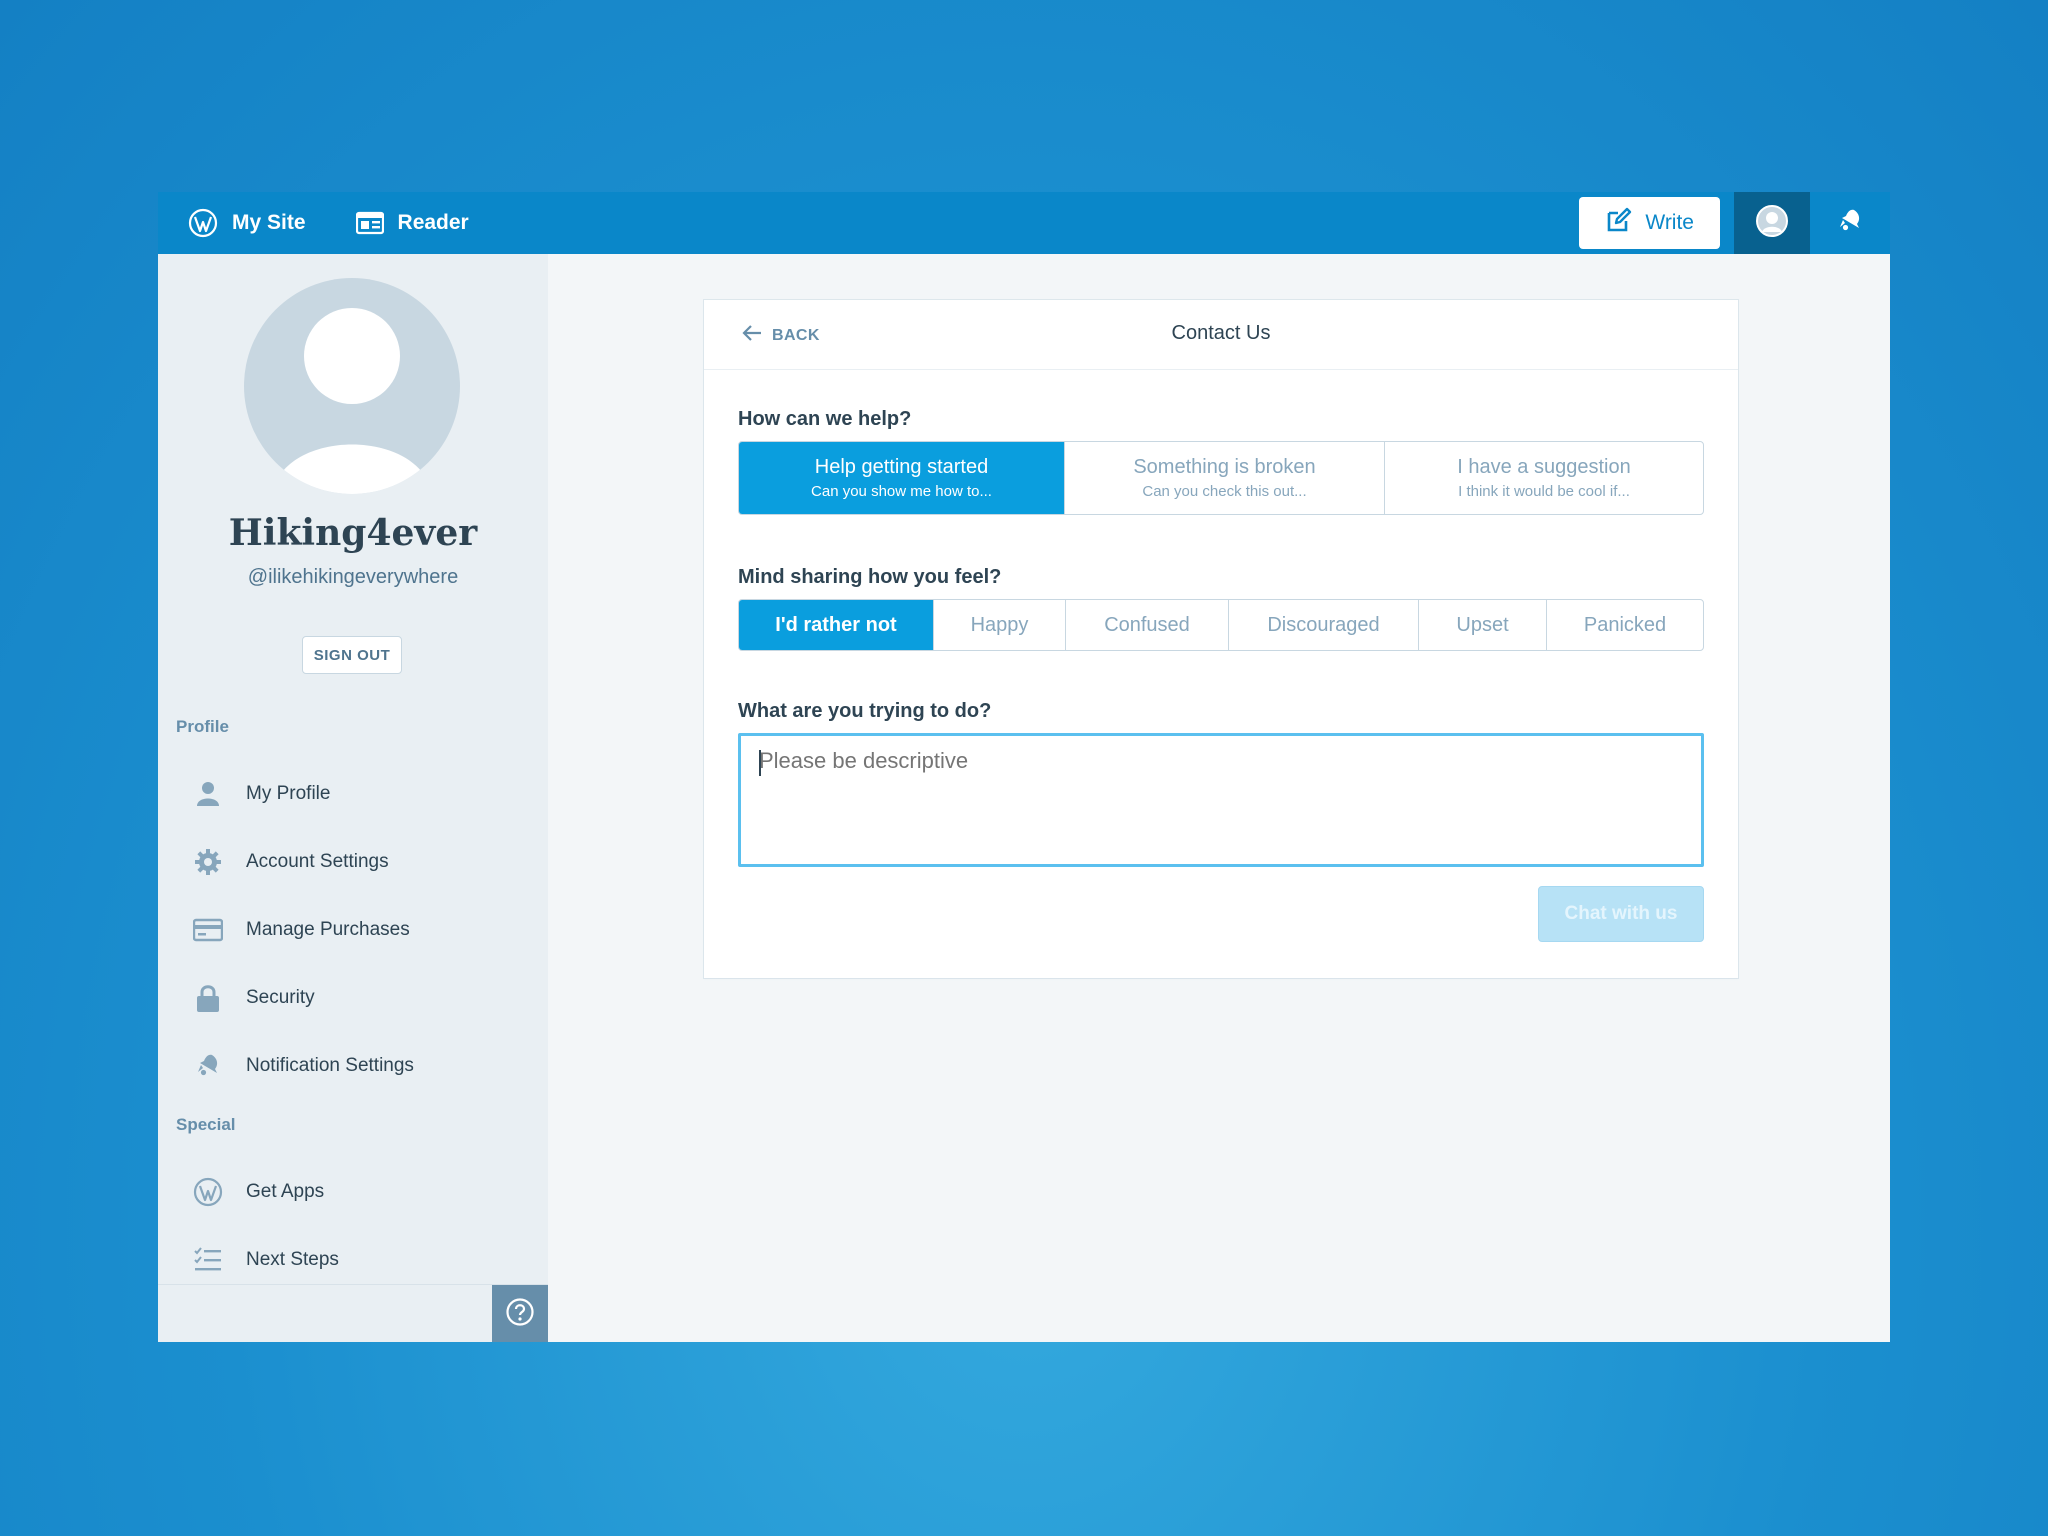 This screenshot has height=1536, width=2048. What do you see at coordinates (280, 997) in the screenshot?
I see `sidebar-item-label: Security` at bounding box center [280, 997].